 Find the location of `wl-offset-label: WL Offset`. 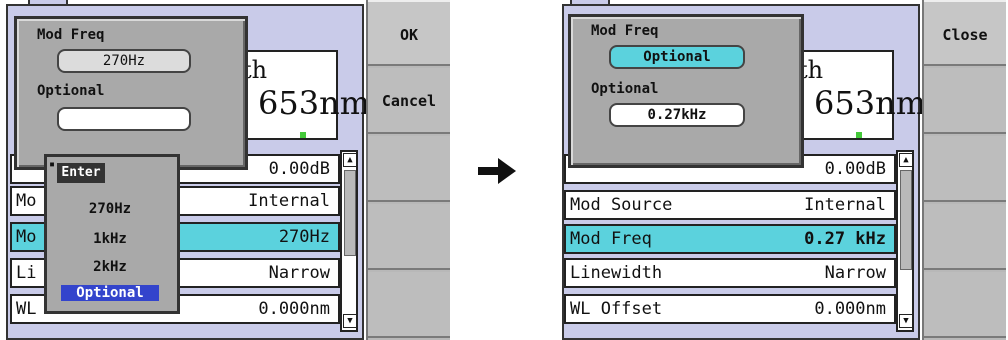

wl-offset-label: WL Offset is located at coordinates (616, 309).